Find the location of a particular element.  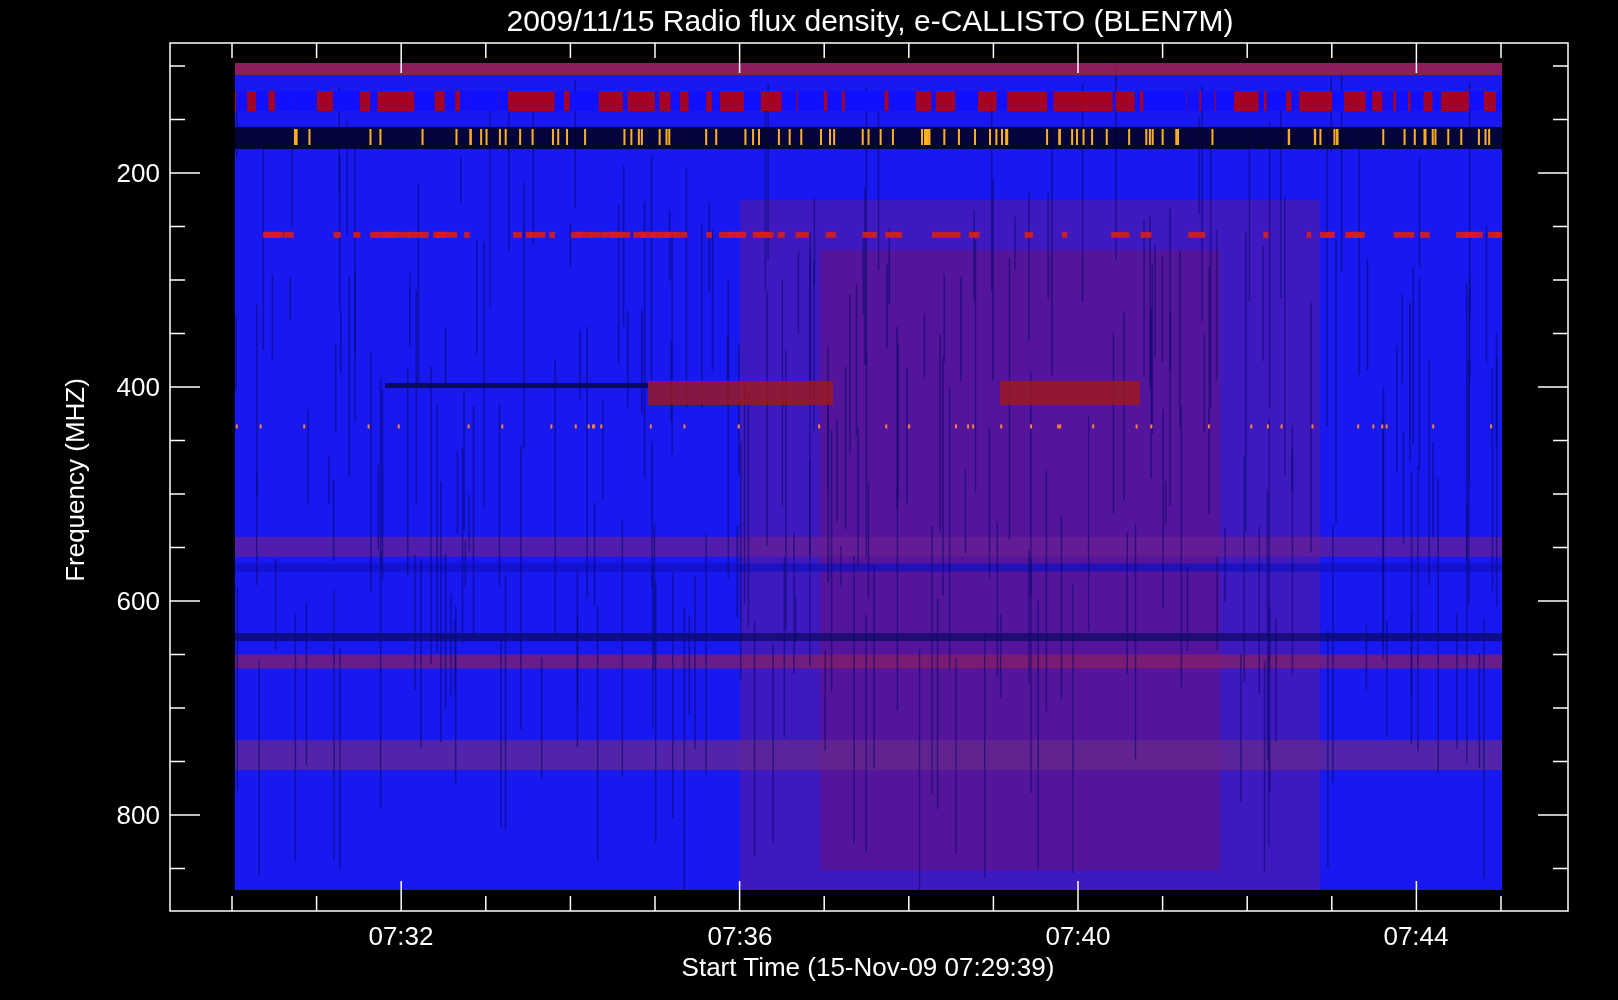

y-axis-label: Frequency (MHZ) is located at coordinates (75, 480).